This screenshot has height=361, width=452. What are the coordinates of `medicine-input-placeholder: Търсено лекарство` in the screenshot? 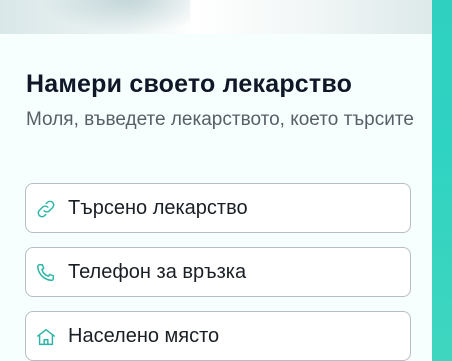 It's located at (158, 208).